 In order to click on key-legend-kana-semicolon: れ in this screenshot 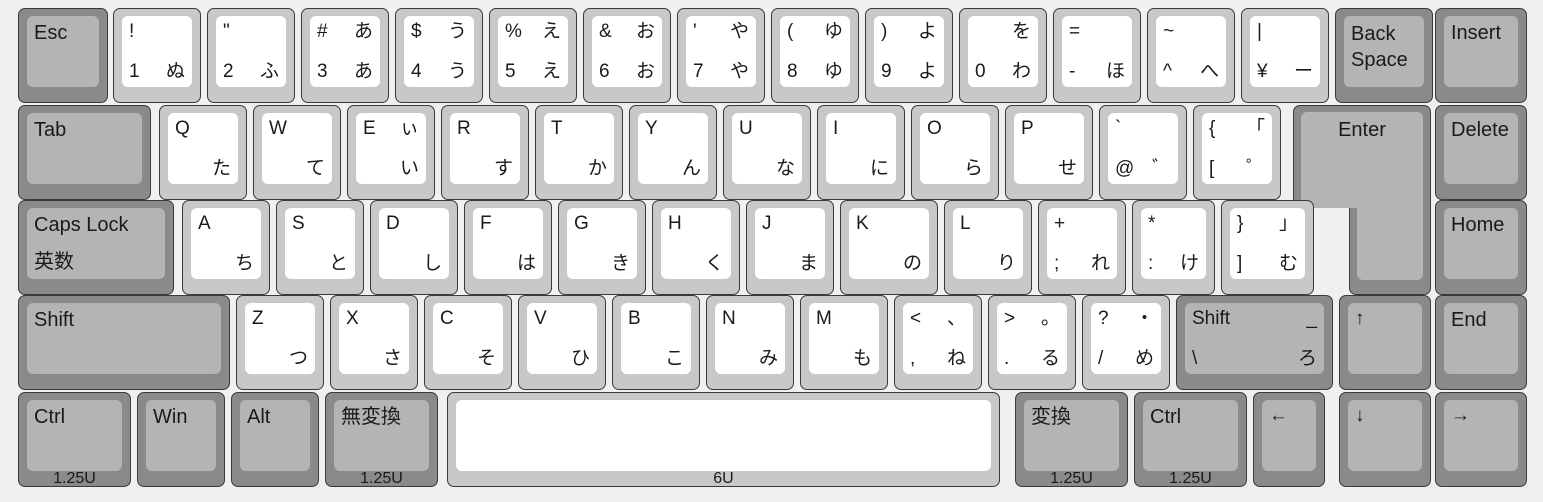, I will do `click(1100, 263)`.